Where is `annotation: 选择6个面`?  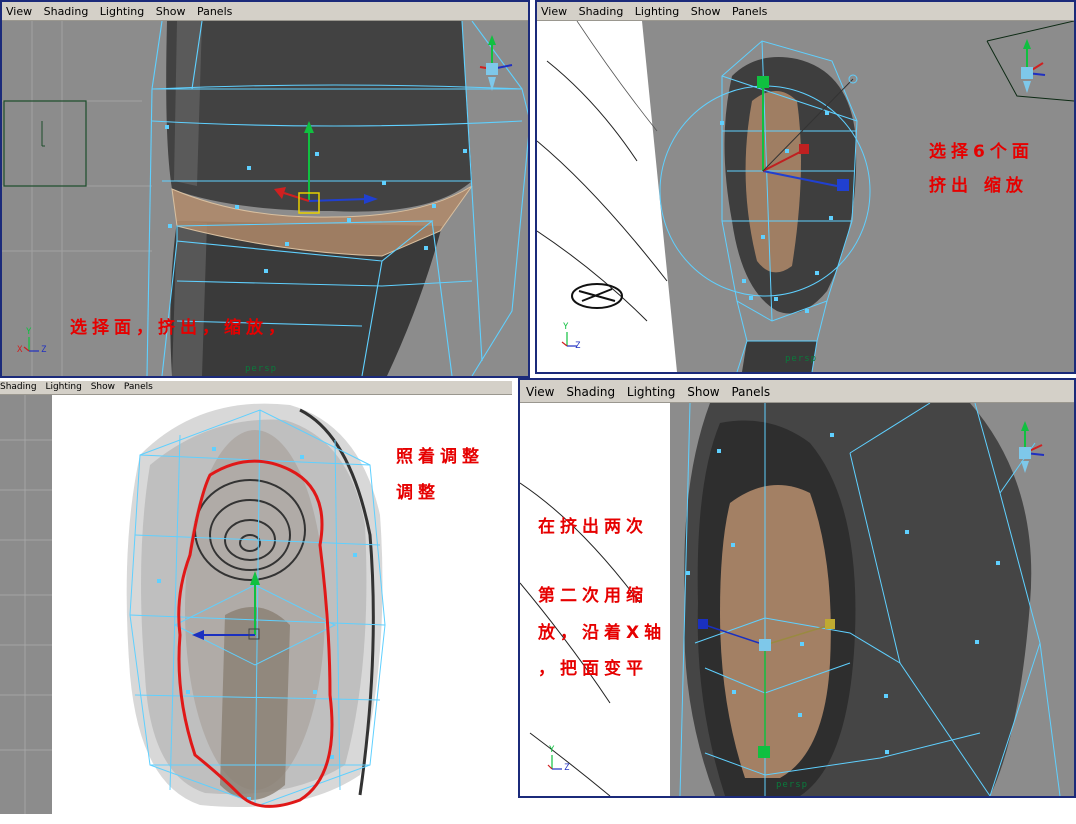 annotation: 选择6个面 is located at coordinates (981, 152).